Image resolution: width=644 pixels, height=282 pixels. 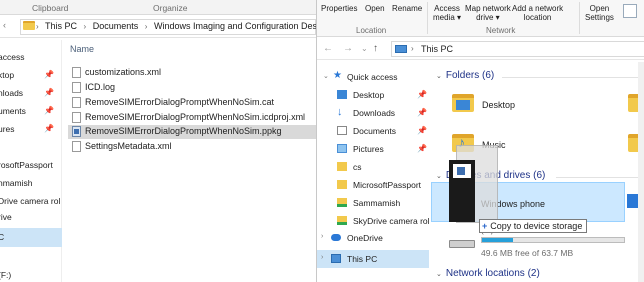 I want to click on nav-item: ures 📌, so click(x=31, y=129).